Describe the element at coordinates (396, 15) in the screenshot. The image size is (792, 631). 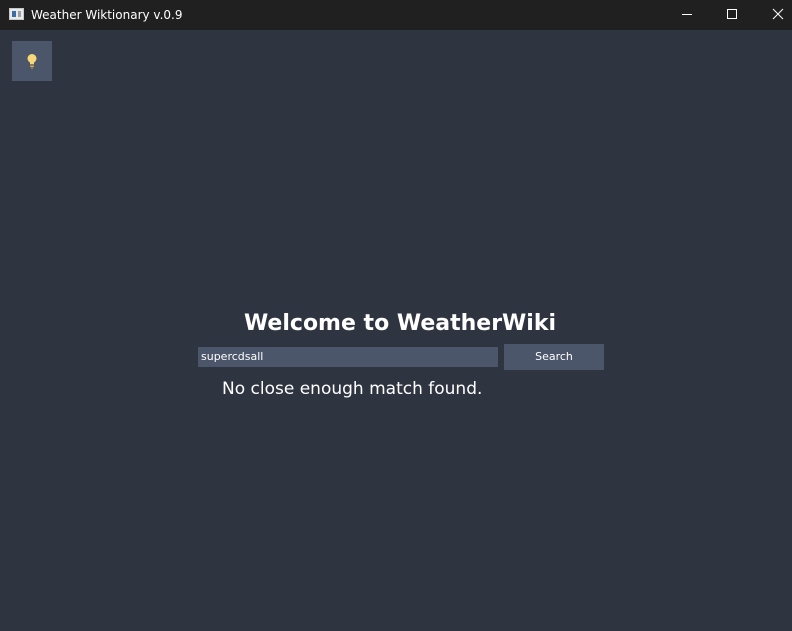
I see `title-bar: Weather Wiktionary v.0.9` at that location.